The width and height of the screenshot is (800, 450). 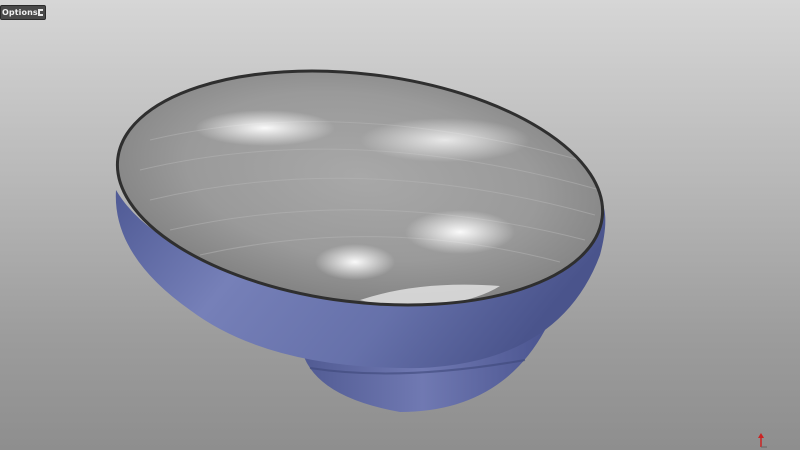 What do you see at coordinates (40, 12) in the screenshot?
I see `pin-icon` at bounding box center [40, 12].